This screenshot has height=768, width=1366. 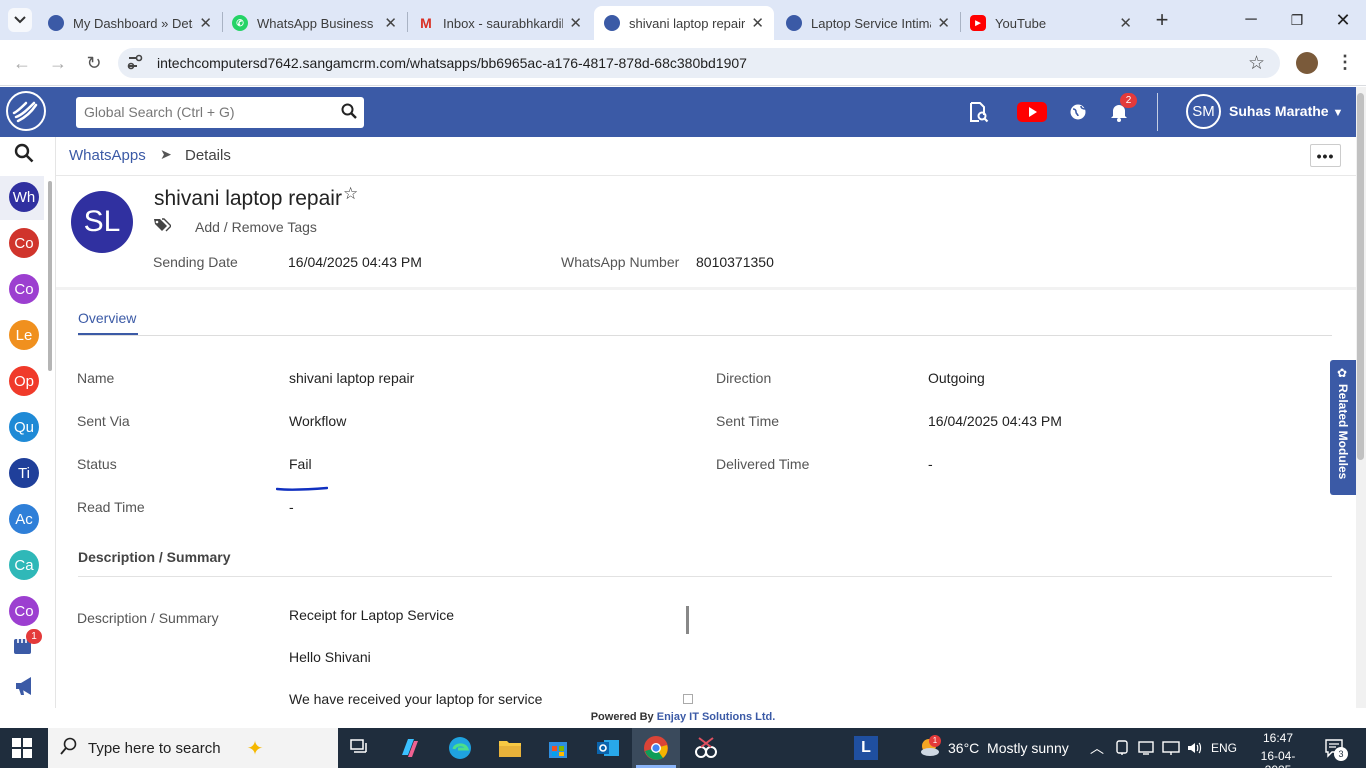 I want to click on reload-icon: ↻, so click(x=94, y=62).